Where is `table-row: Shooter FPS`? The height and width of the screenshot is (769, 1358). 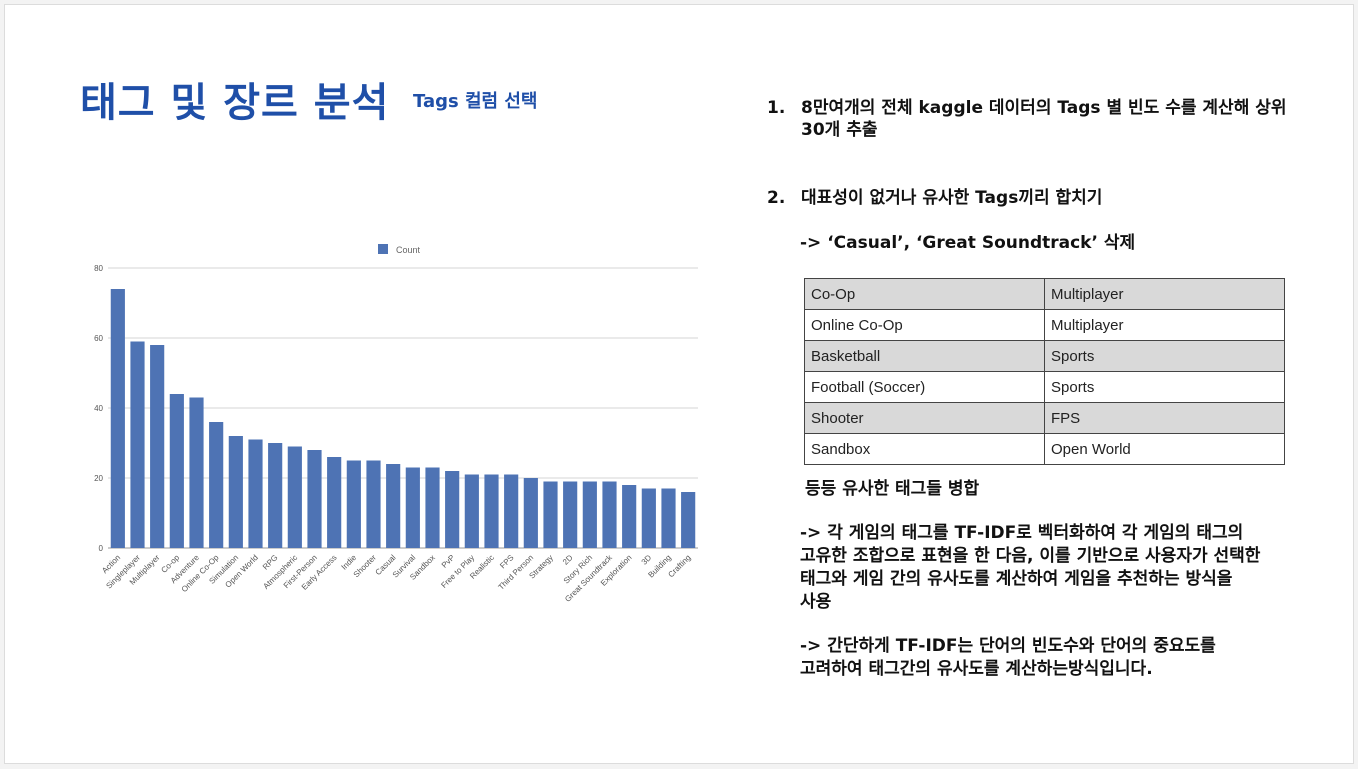
table-row: Shooter FPS is located at coordinates (1044, 418).